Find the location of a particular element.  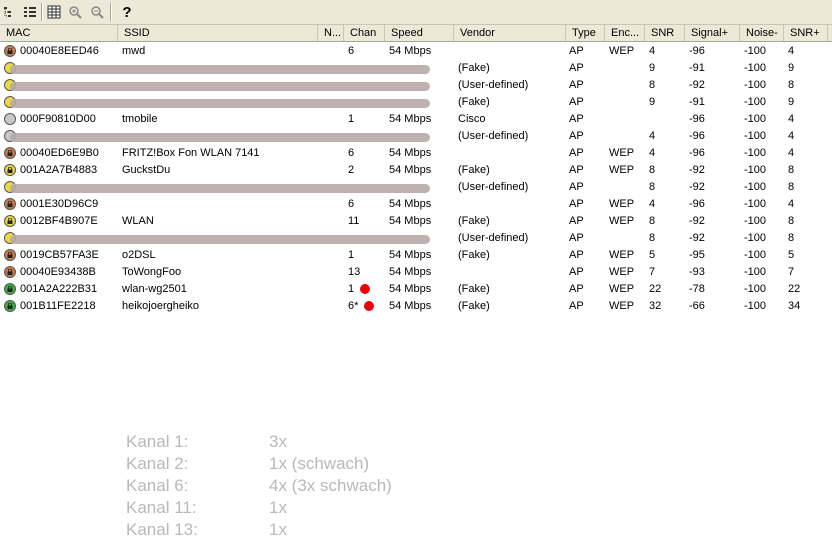

channel-note: Kanal 13: 1x is located at coordinates (286, 531).